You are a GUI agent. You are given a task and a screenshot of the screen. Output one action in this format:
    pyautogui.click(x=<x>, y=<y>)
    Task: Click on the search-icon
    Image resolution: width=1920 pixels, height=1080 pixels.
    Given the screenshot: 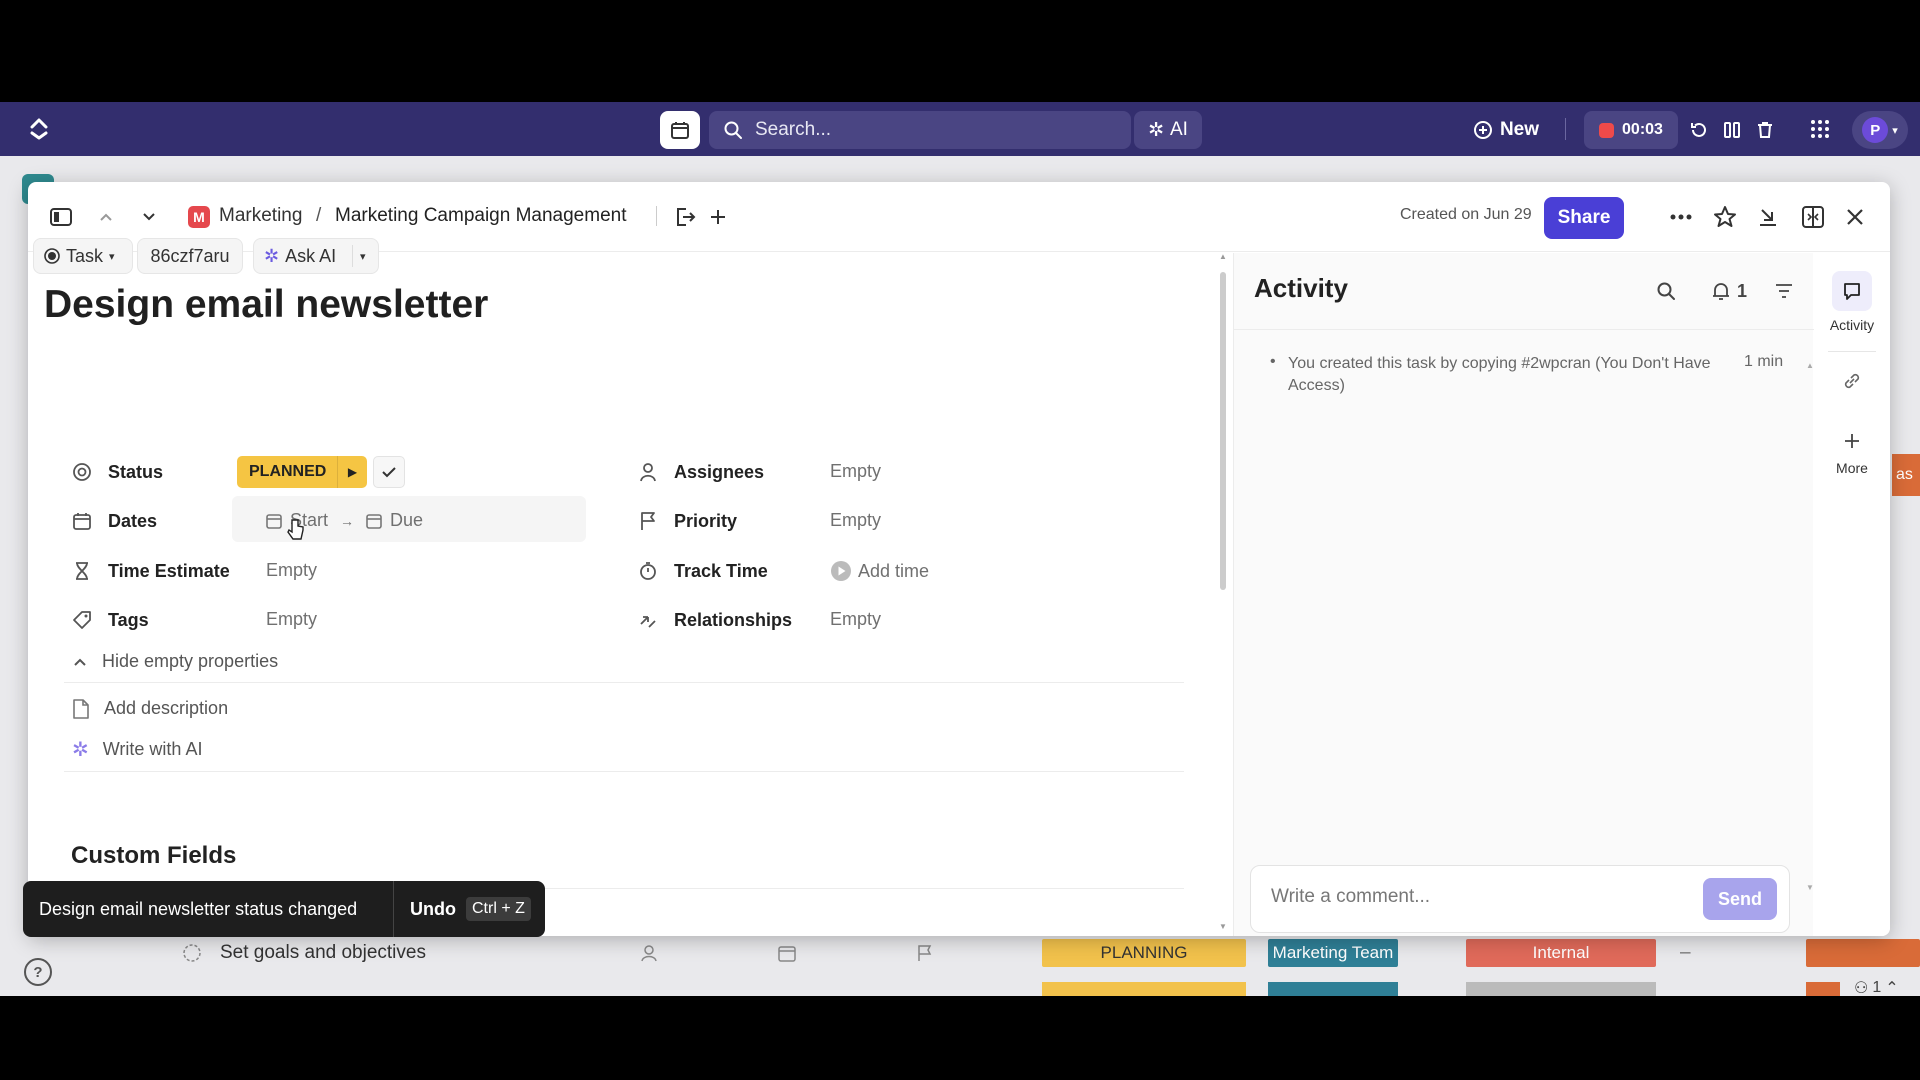 What is the action you would take?
    pyautogui.click(x=1666, y=291)
    